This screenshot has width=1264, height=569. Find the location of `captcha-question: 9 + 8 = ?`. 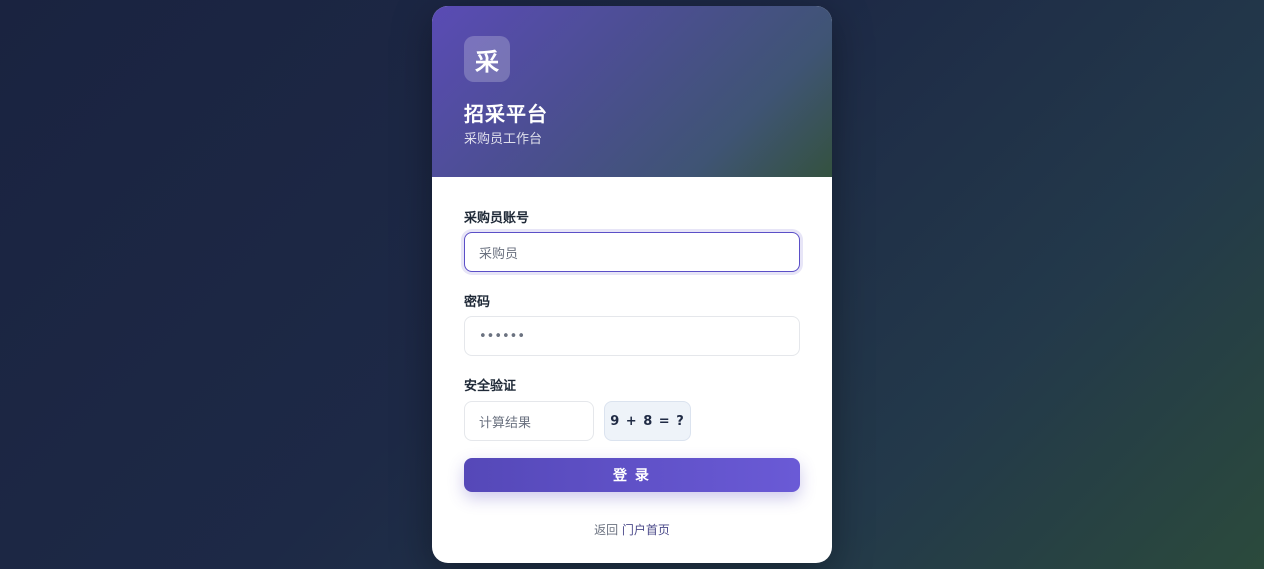

captcha-question: 9 + 8 = ? is located at coordinates (647, 421).